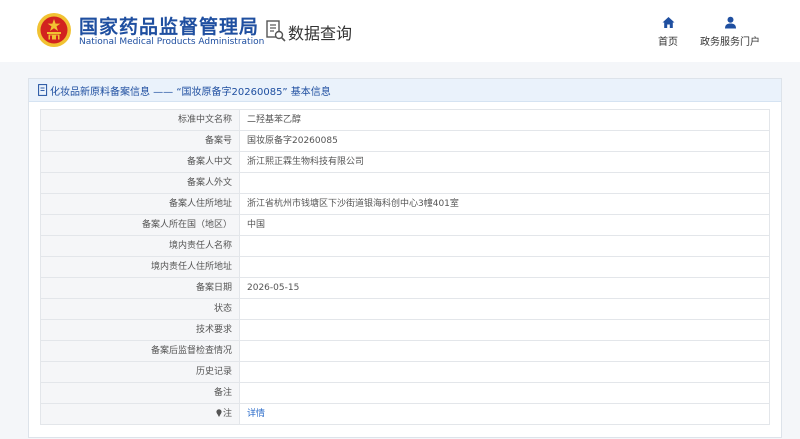 The image size is (800, 439). Describe the element at coordinates (140, 267) in the screenshot. I see `field-label: 境内责任人住所地址` at that location.